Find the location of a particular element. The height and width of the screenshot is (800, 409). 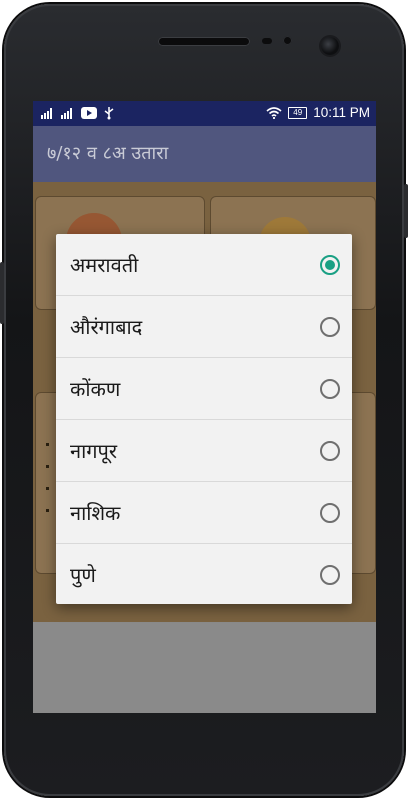

option-konkan: कोंकण is located at coordinates (204, 389).